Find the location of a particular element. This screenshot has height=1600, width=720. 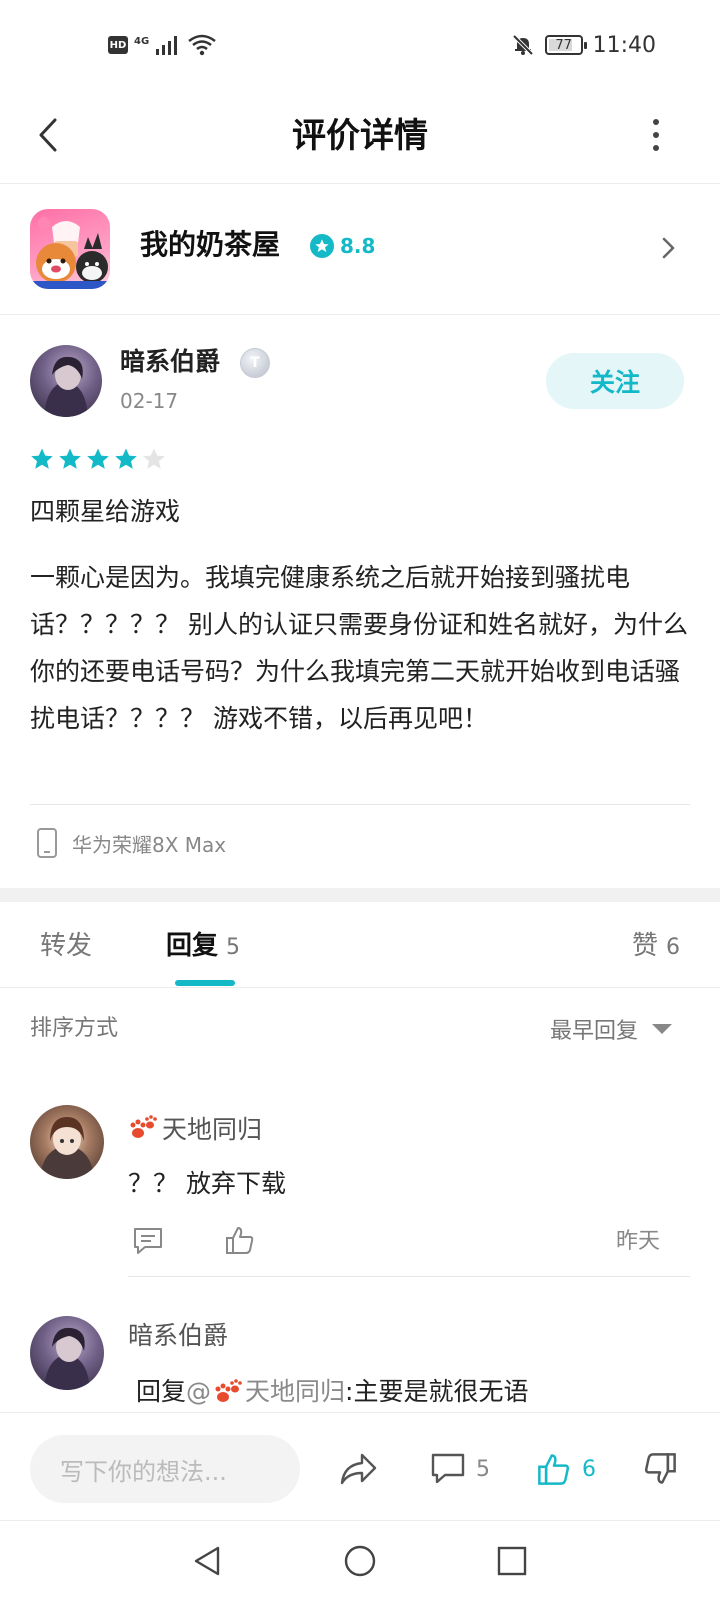

follow-button: 关注 is located at coordinates (615, 381).